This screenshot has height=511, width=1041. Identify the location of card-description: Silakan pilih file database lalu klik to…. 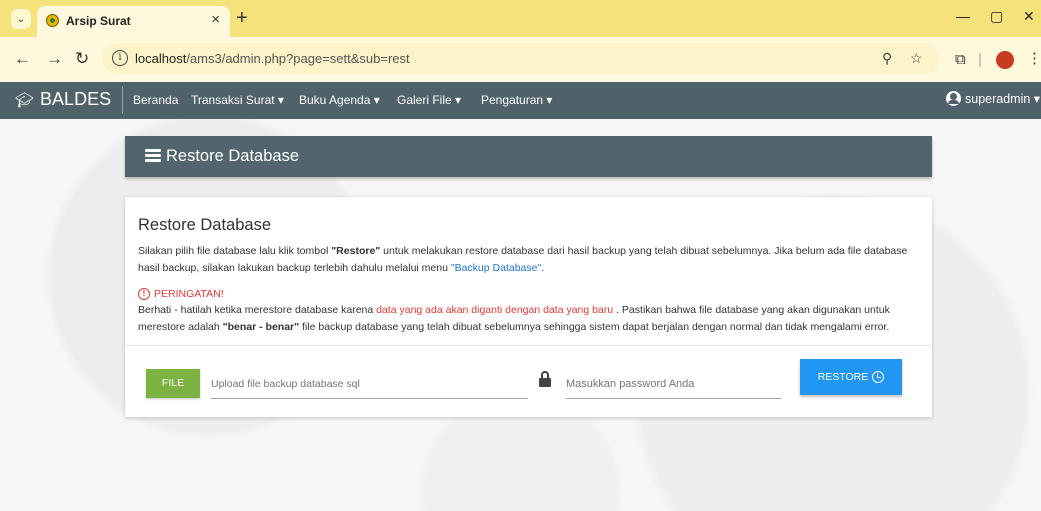
(523, 259).